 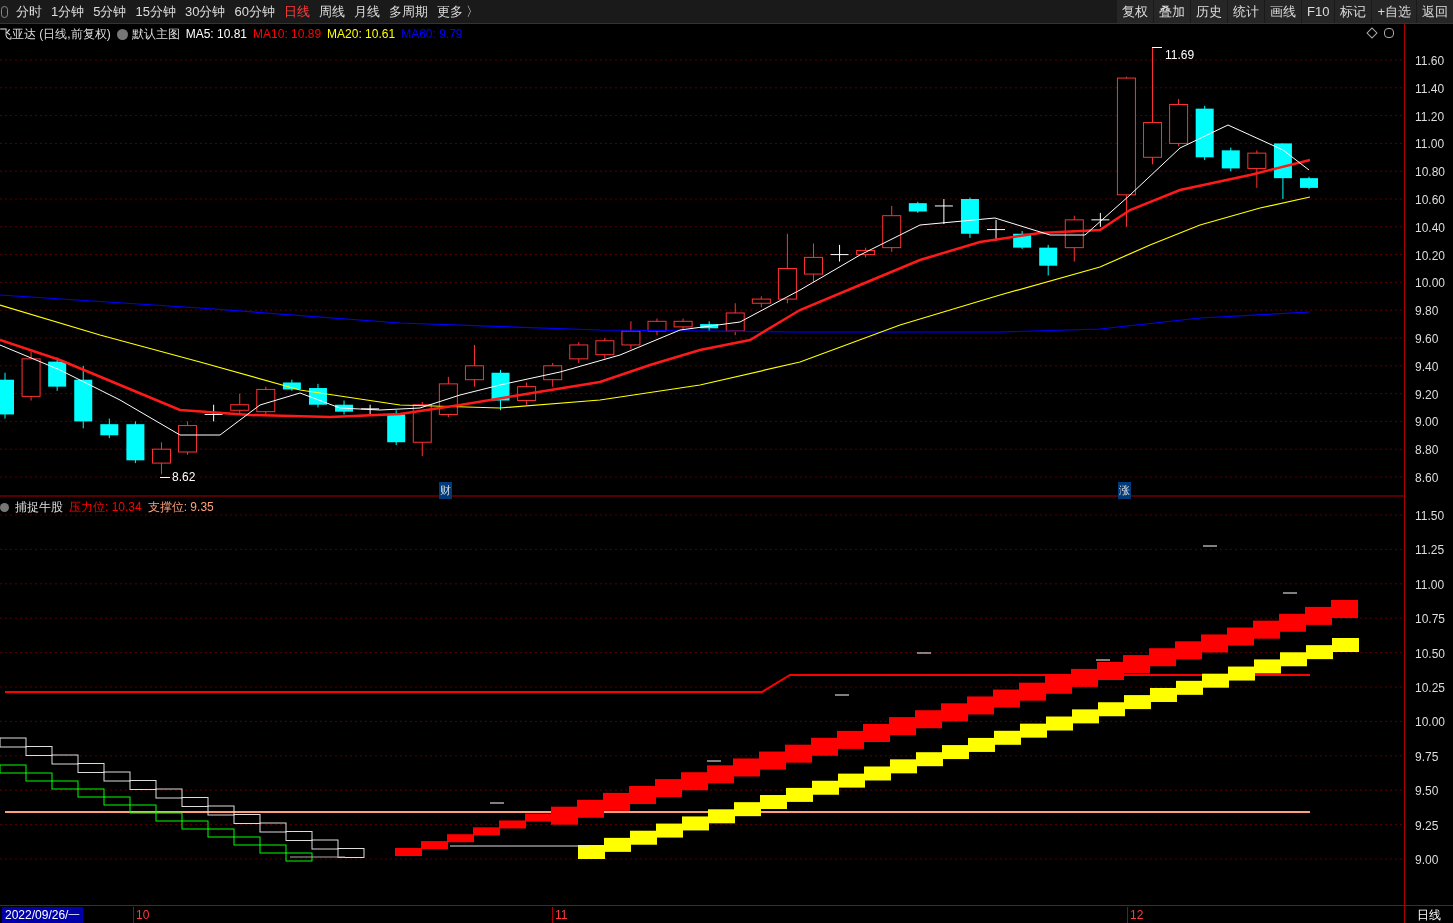 I want to click on axis-label: 10.25, so click(x=1430, y=688).